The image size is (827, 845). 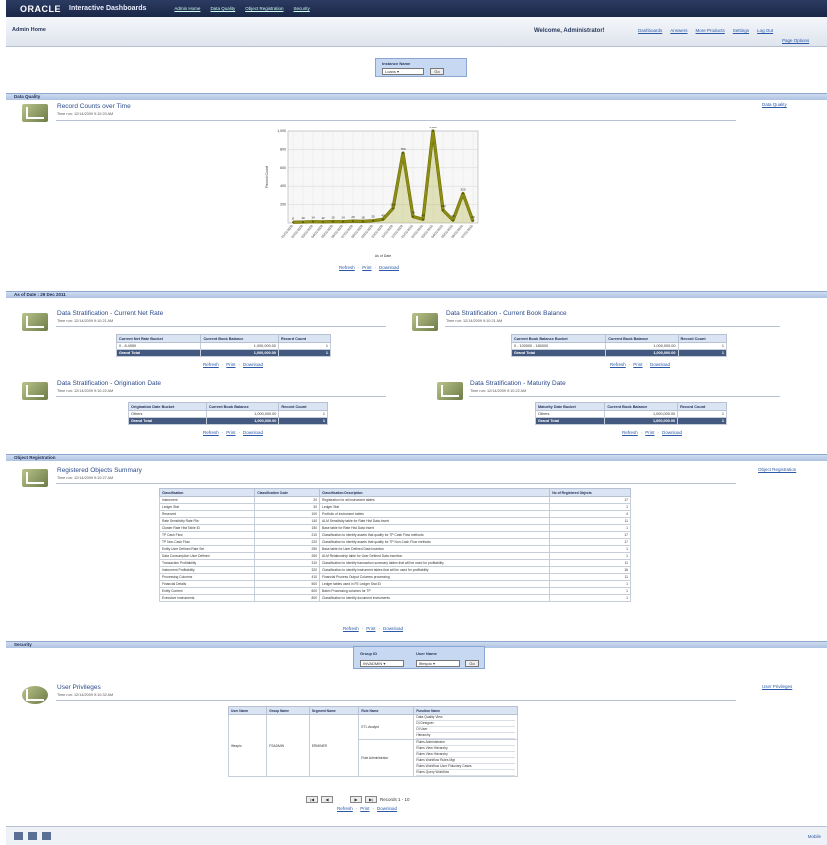 What do you see at coordinates (27, 96) in the screenshot?
I see `section-title: Data Quality` at bounding box center [27, 96].